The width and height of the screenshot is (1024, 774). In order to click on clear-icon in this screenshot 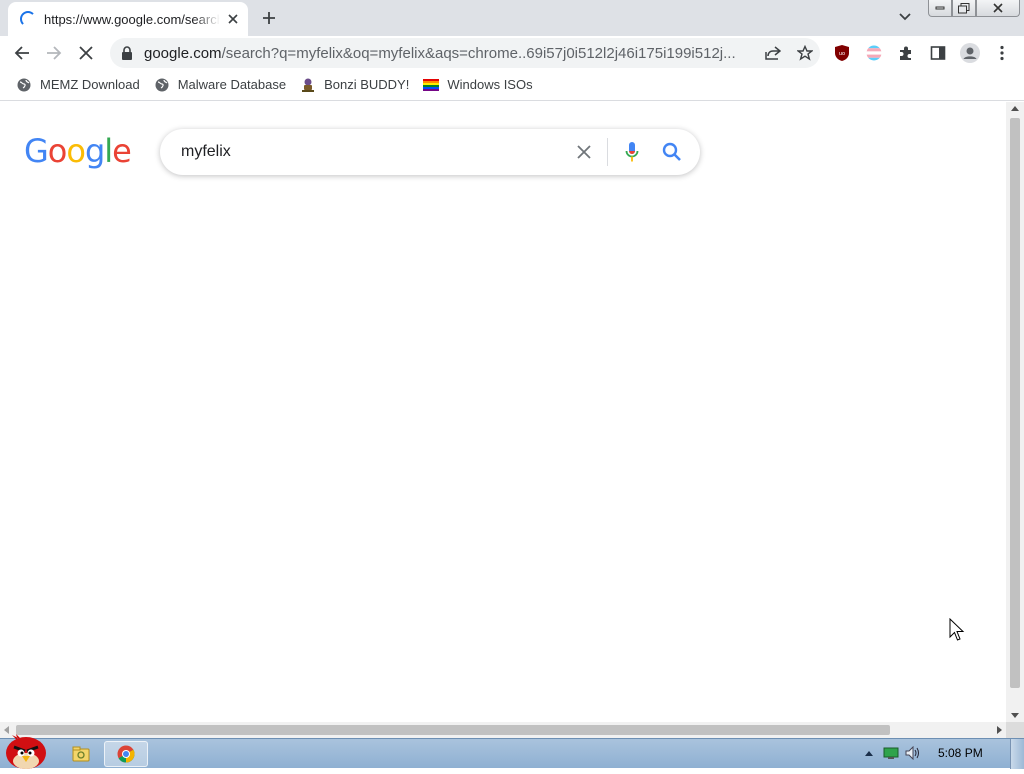, I will do `click(584, 152)`.